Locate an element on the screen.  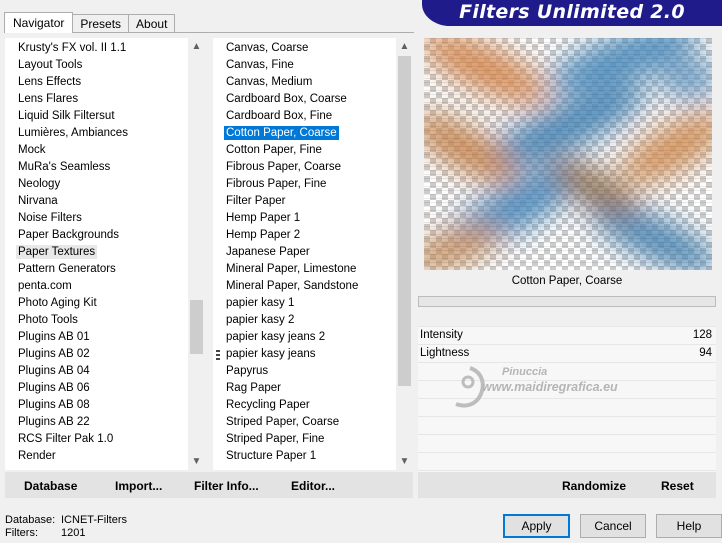
filter-item: Cotton Paper, Coarse is located at coordinates (304, 133).